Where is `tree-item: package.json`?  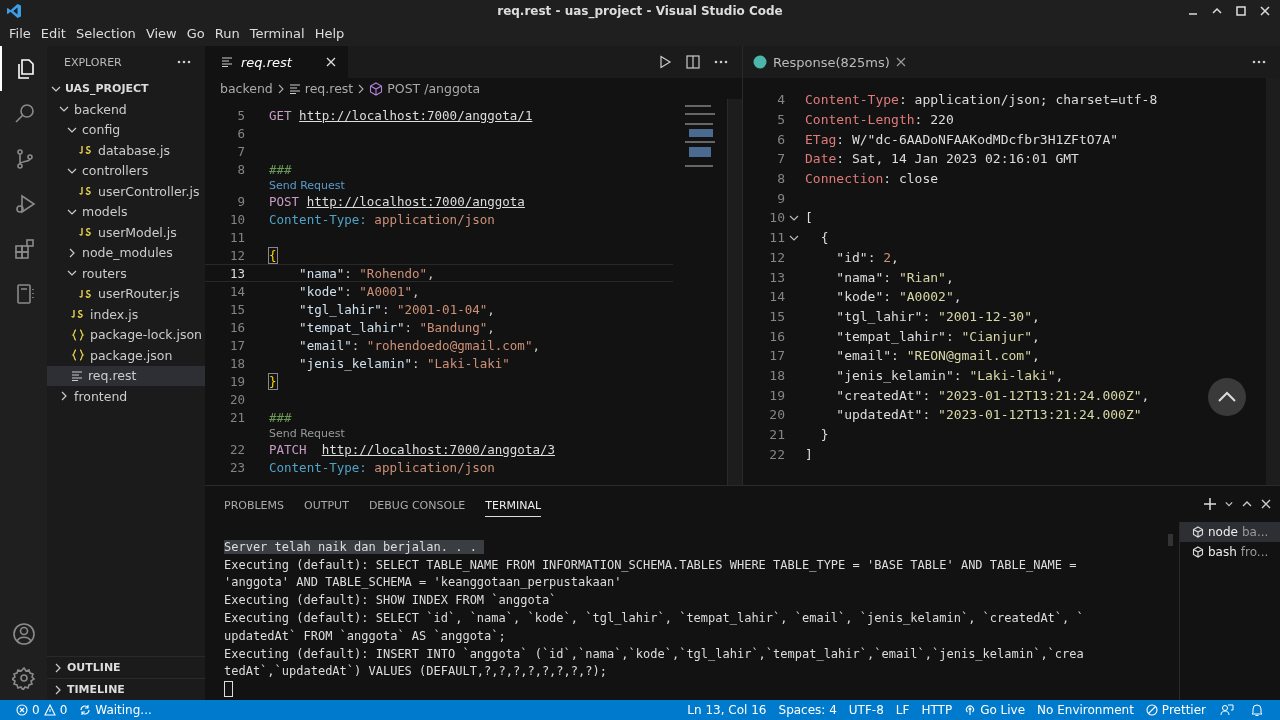 tree-item: package.json is located at coordinates (126, 355).